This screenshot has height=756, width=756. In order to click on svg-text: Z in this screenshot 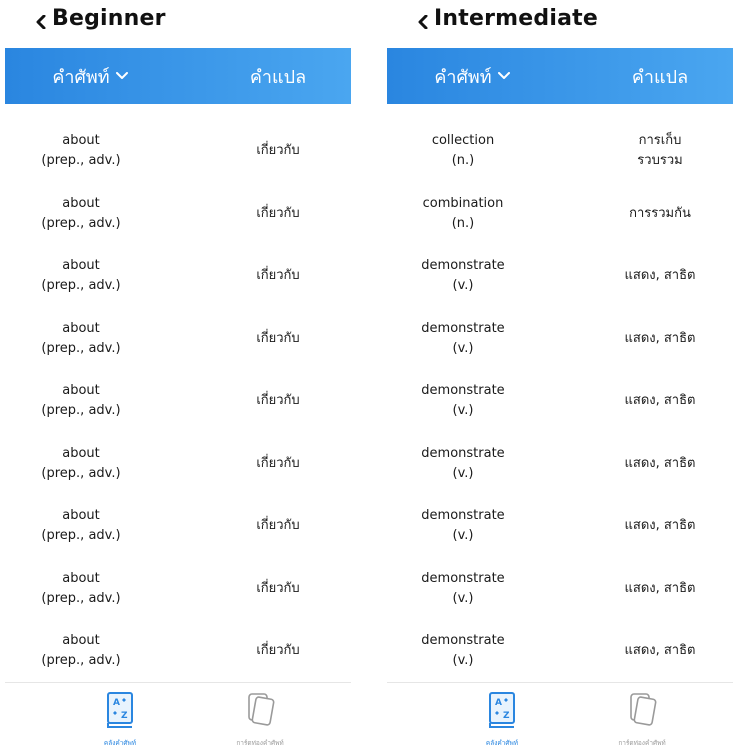, I will do `click(506, 716)`.